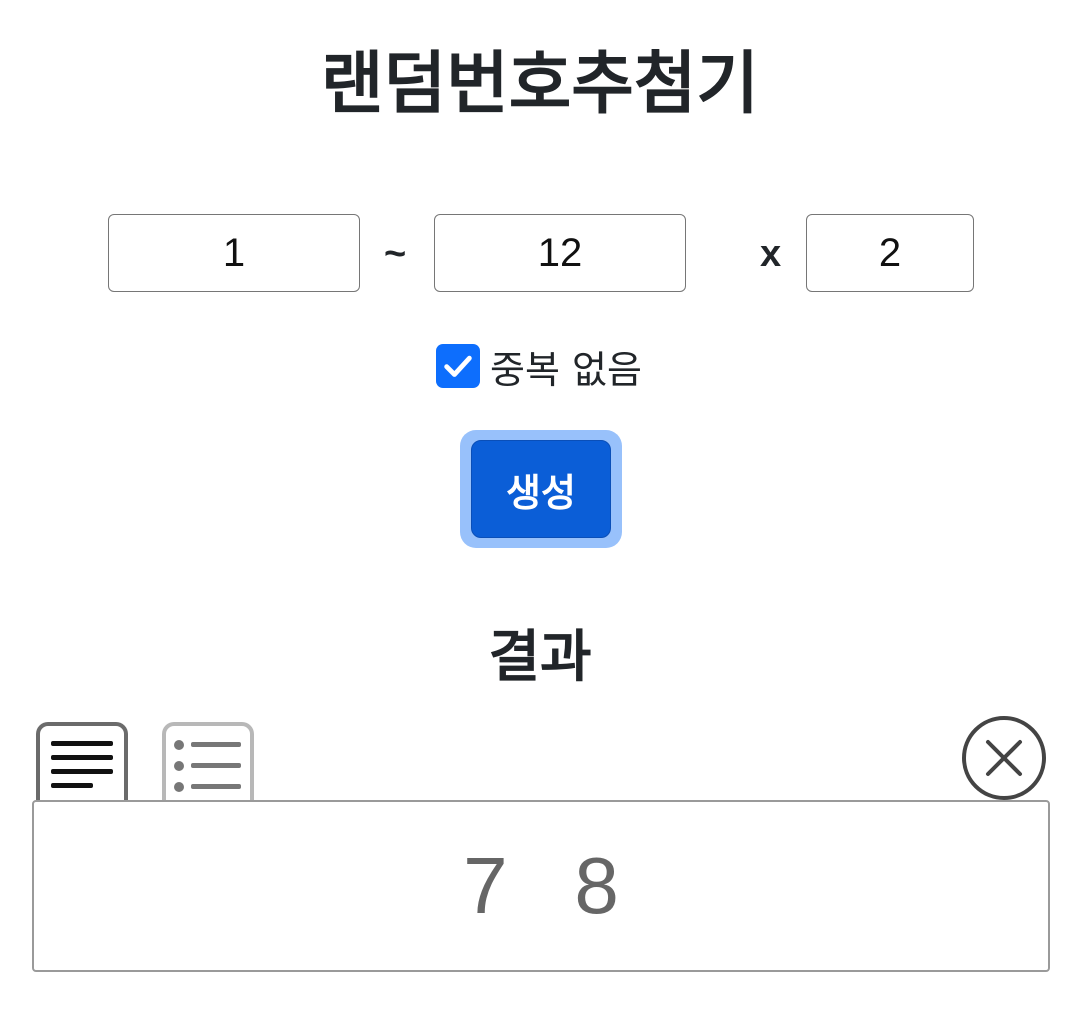  I want to click on result-heading: 결과, so click(540, 657).